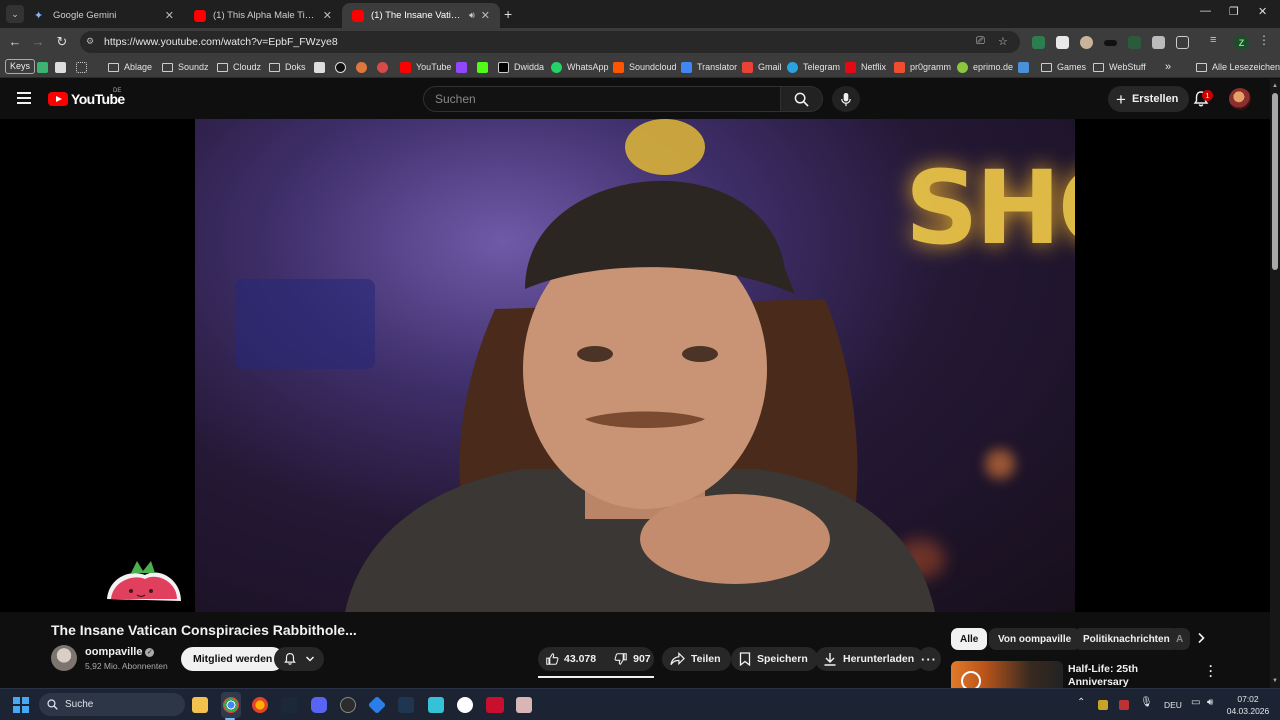 This screenshot has width=1280, height=720. I want to click on site-info-icon: ⚙, so click(92, 42).